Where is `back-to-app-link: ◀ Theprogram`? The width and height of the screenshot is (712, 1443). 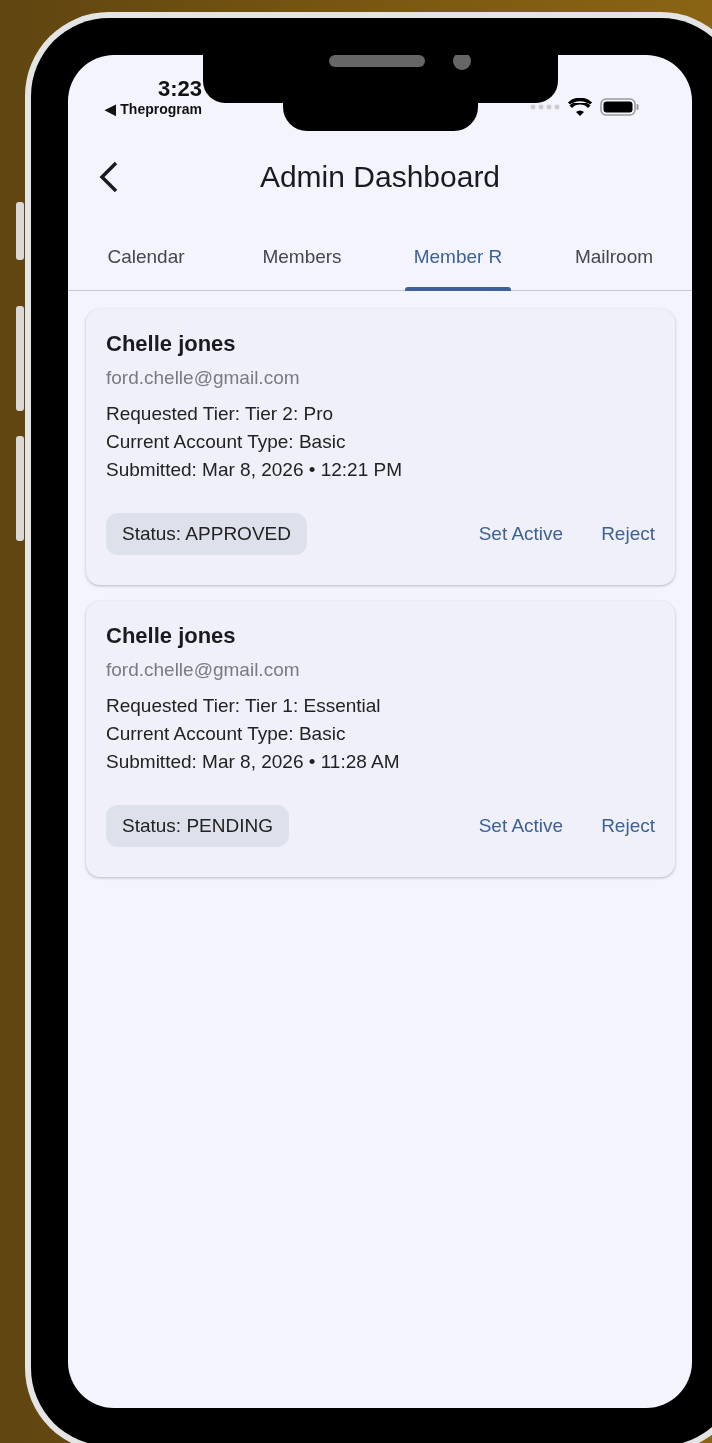 back-to-app-link: ◀ Theprogram is located at coordinates (153, 109).